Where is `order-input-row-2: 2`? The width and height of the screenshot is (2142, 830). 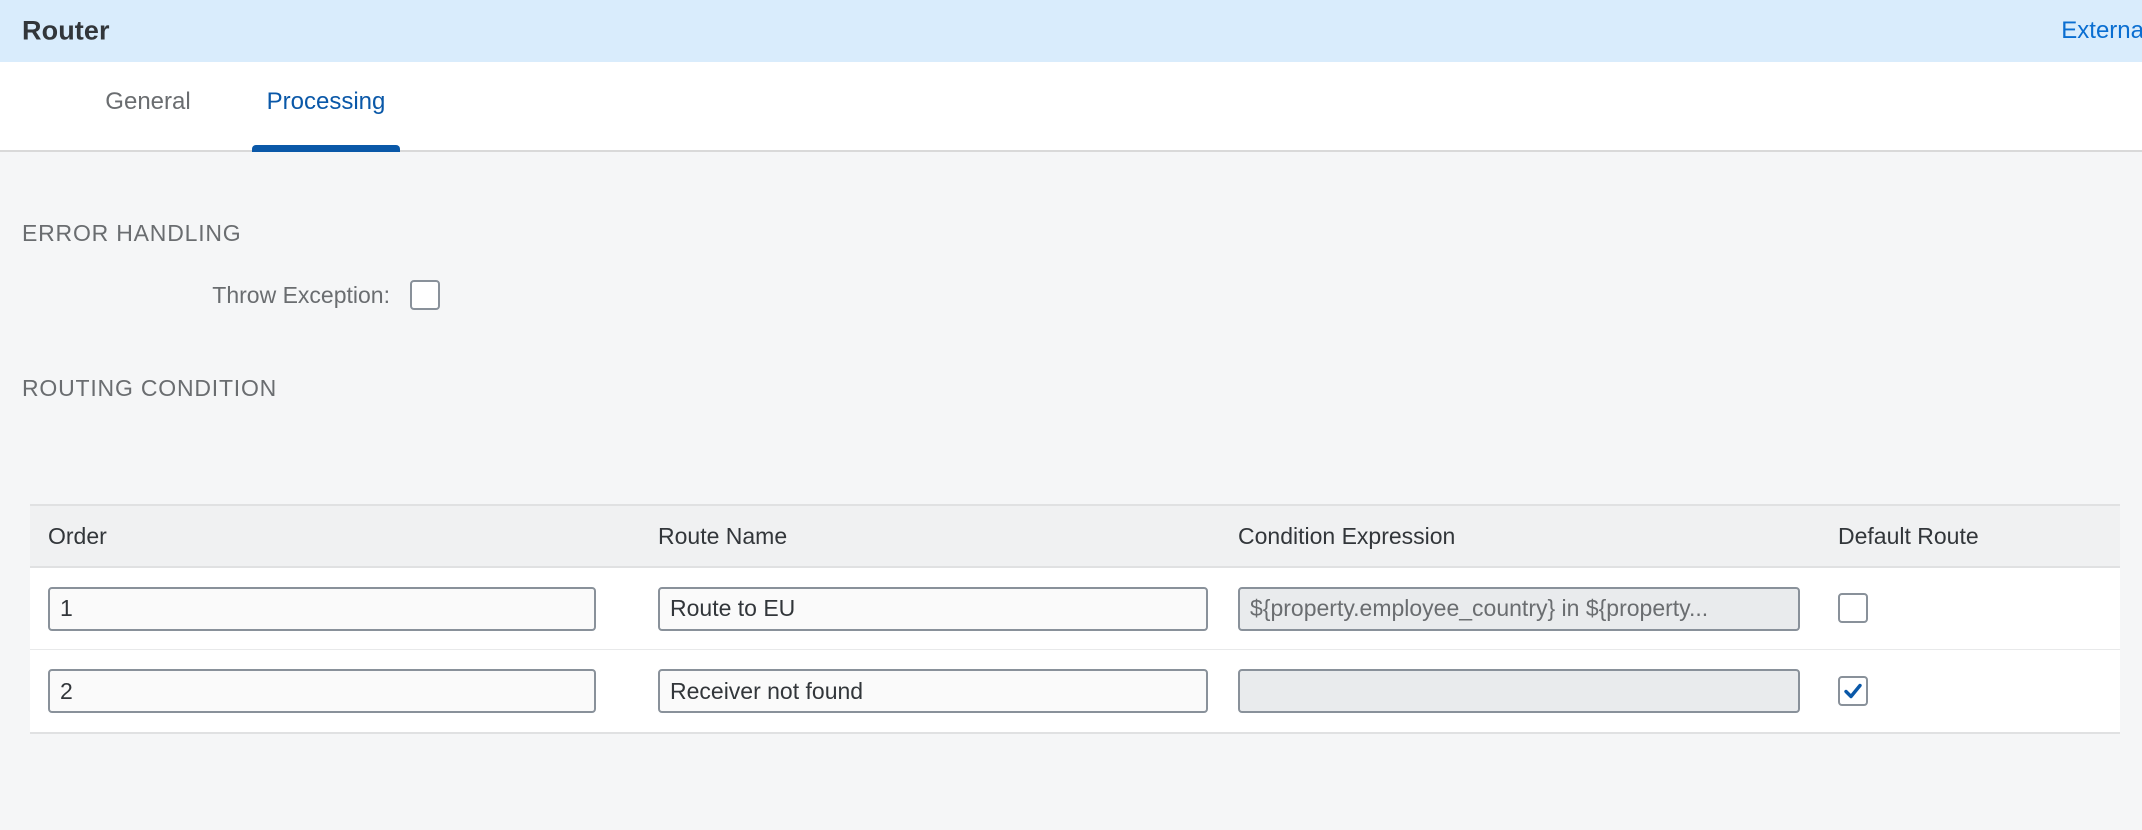
order-input-row-2: 2 is located at coordinates (322, 691).